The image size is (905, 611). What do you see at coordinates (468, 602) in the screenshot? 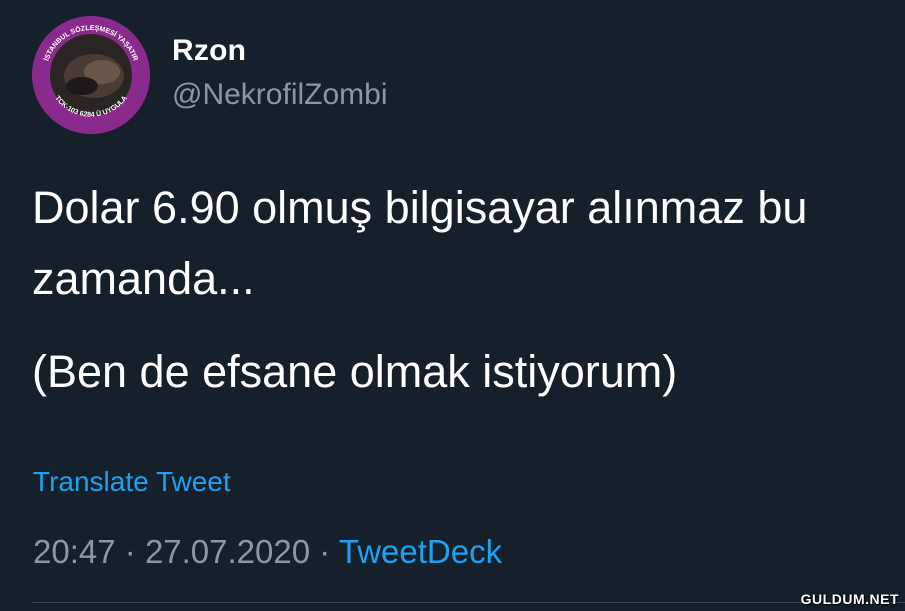
I see `divider` at bounding box center [468, 602].